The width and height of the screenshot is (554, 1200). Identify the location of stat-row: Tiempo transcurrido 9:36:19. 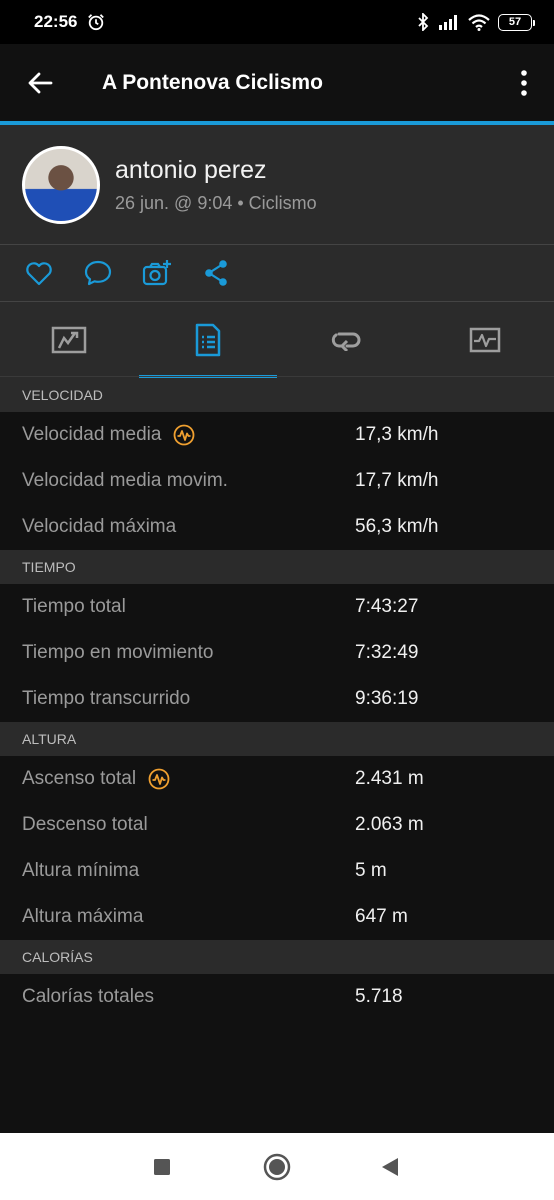
(277, 699).